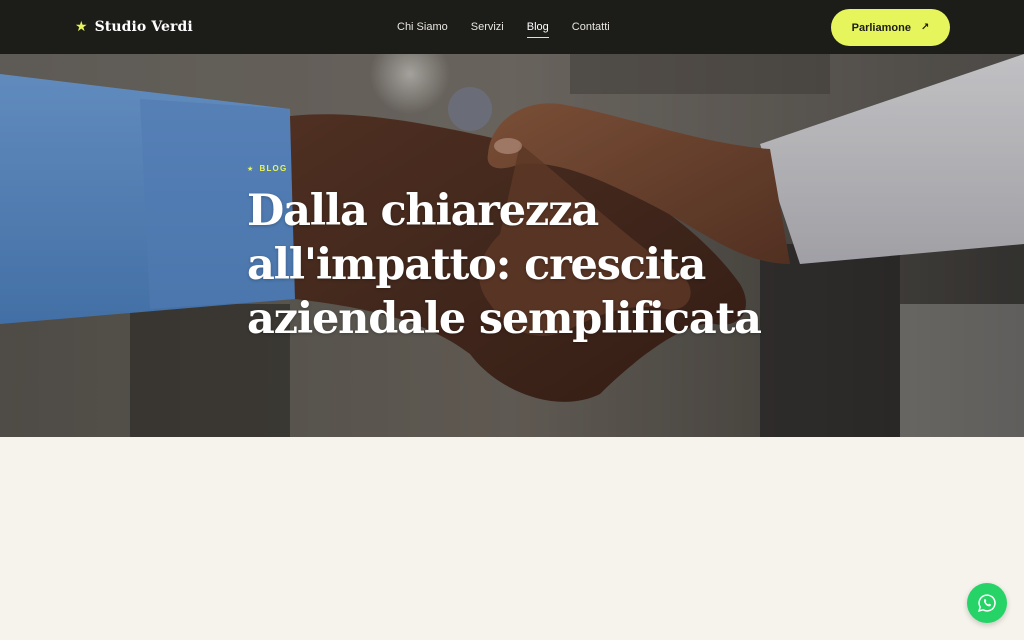  What do you see at coordinates (925, 27) in the screenshot?
I see `arrow-up-right-icon: ↗` at bounding box center [925, 27].